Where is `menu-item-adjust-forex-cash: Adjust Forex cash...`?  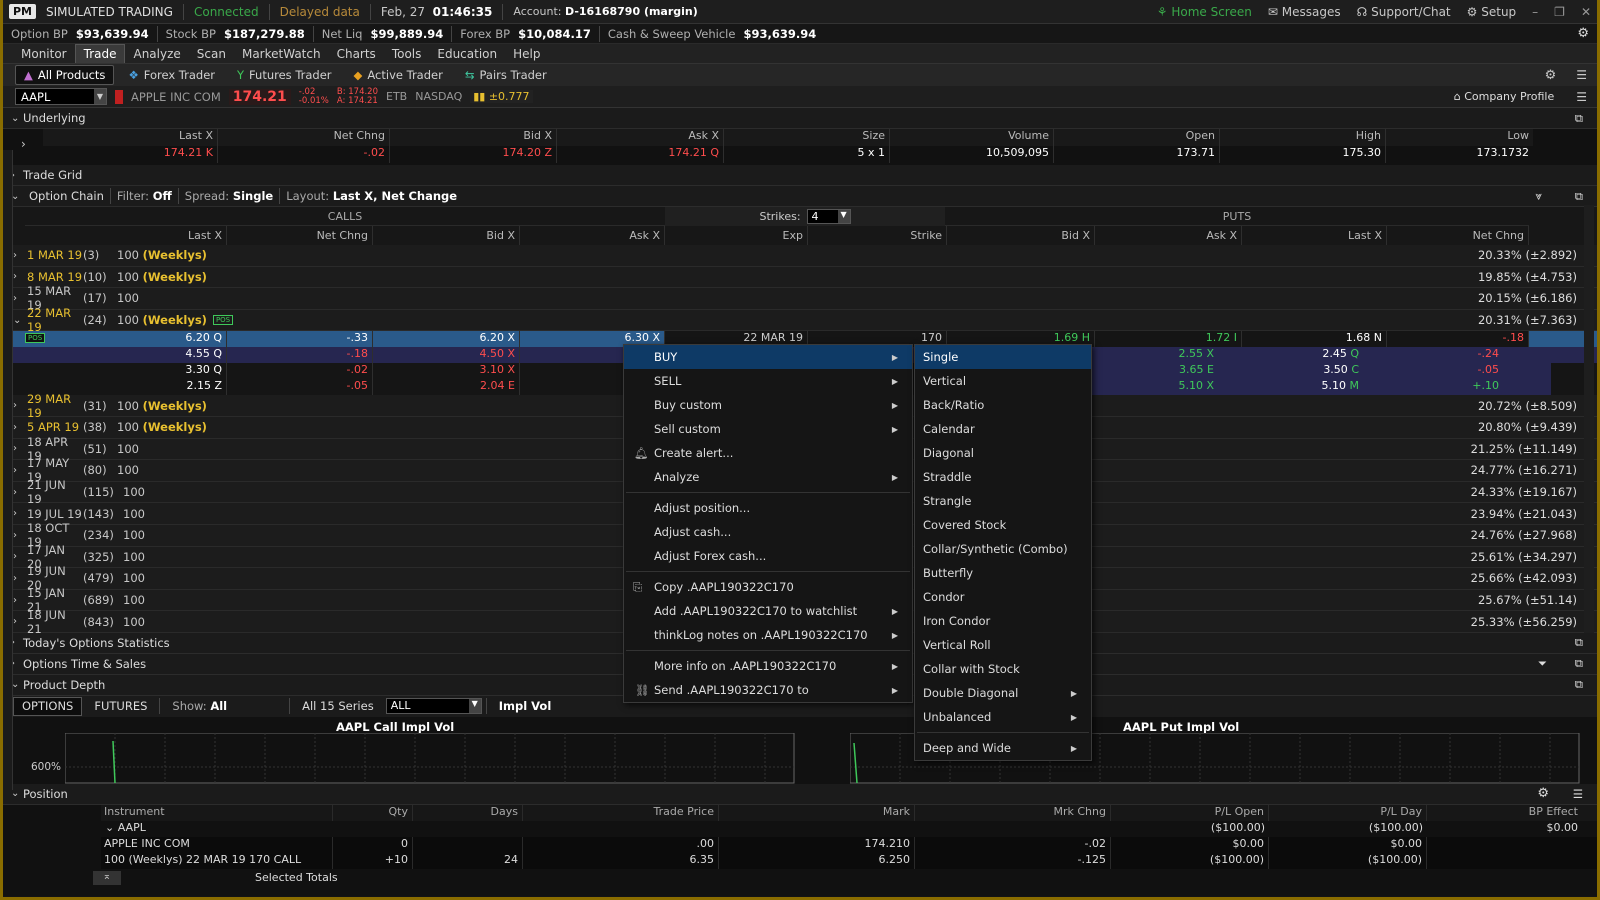
menu-item-adjust-forex-cash: Adjust Forex cash... is located at coordinates (768, 556).